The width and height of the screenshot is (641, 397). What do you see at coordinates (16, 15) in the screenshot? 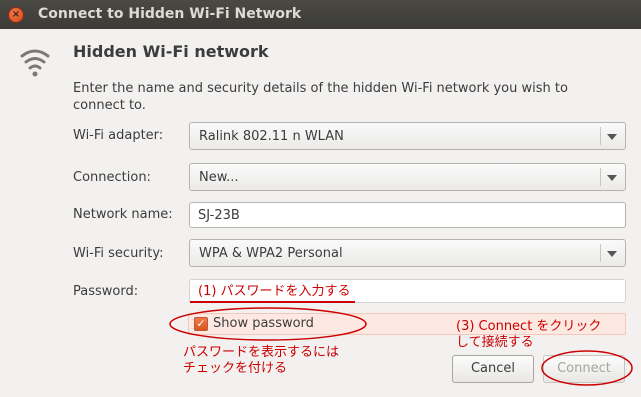
I see `close-window-button: ×` at bounding box center [16, 15].